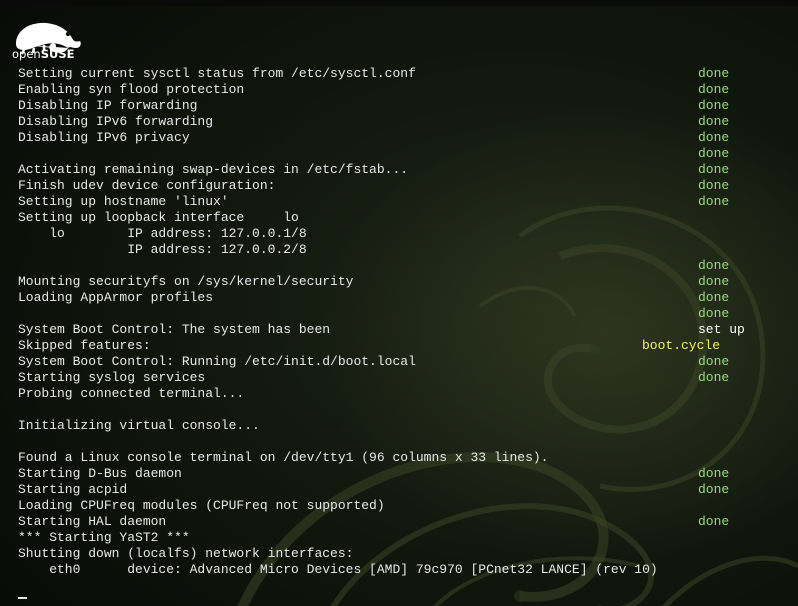  Describe the element at coordinates (116, 121) in the screenshot. I see `console-line-text: Disabling IPv6 forwarding` at that location.